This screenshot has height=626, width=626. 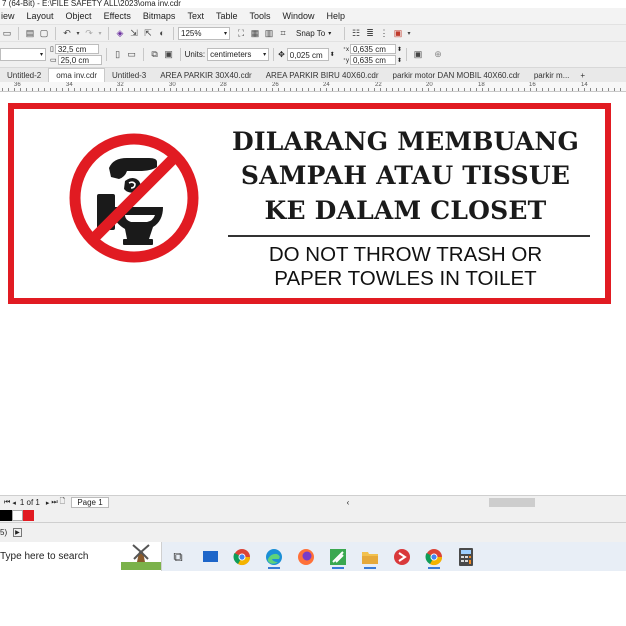 What do you see at coordinates (274, 556) in the screenshot?
I see `edge-icon` at bounding box center [274, 556].